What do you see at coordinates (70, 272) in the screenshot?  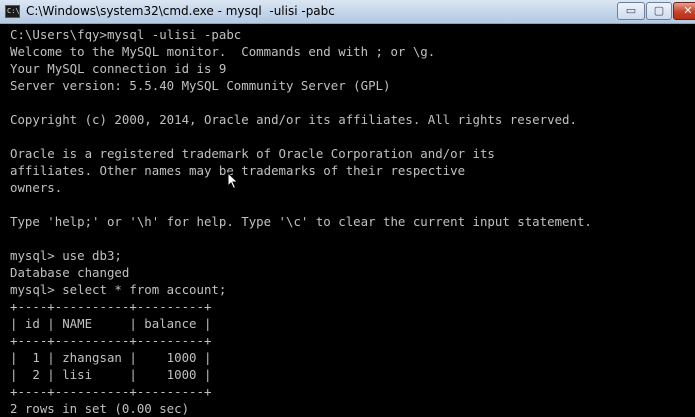 I see `console-line: Database changed` at bounding box center [70, 272].